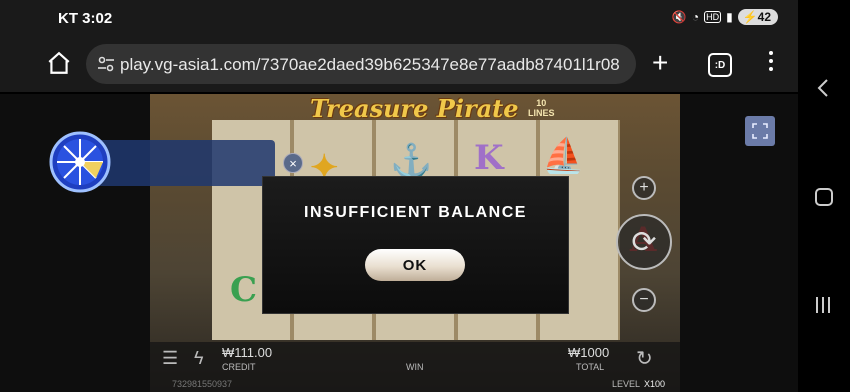 The height and width of the screenshot is (392, 850). Describe the element at coordinates (644, 358) in the screenshot. I see `autospin-icon: ↻` at that location.